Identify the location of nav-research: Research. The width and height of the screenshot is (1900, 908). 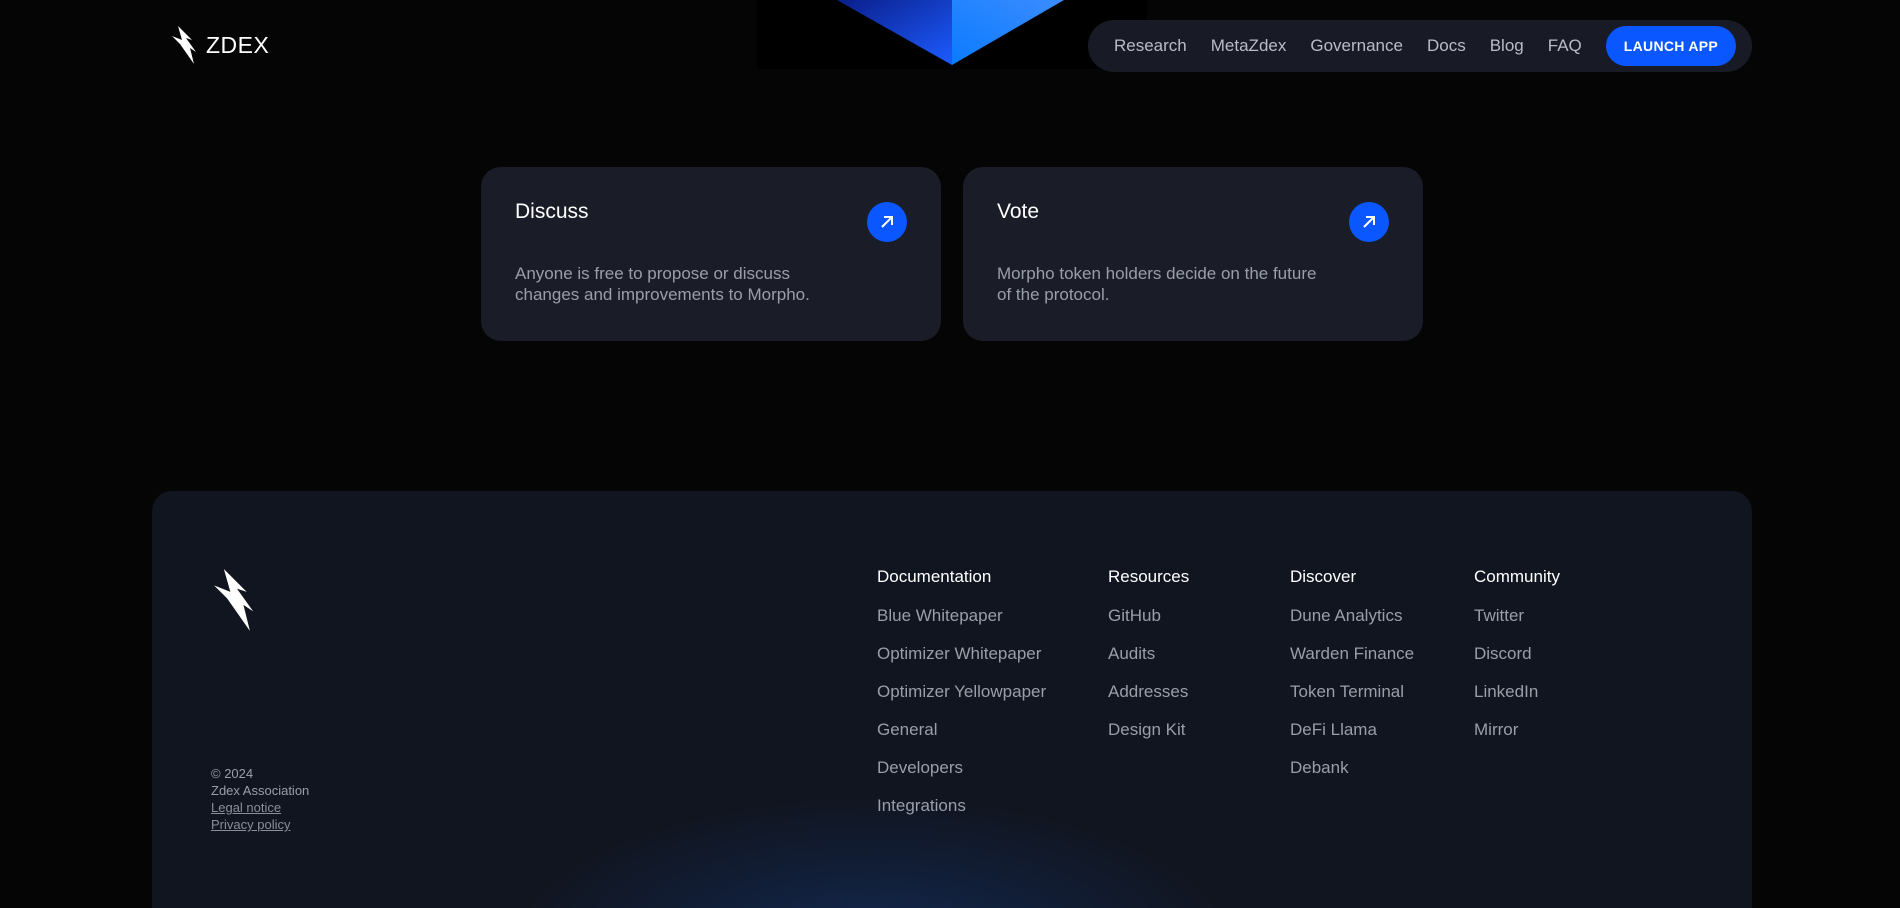
(1150, 46).